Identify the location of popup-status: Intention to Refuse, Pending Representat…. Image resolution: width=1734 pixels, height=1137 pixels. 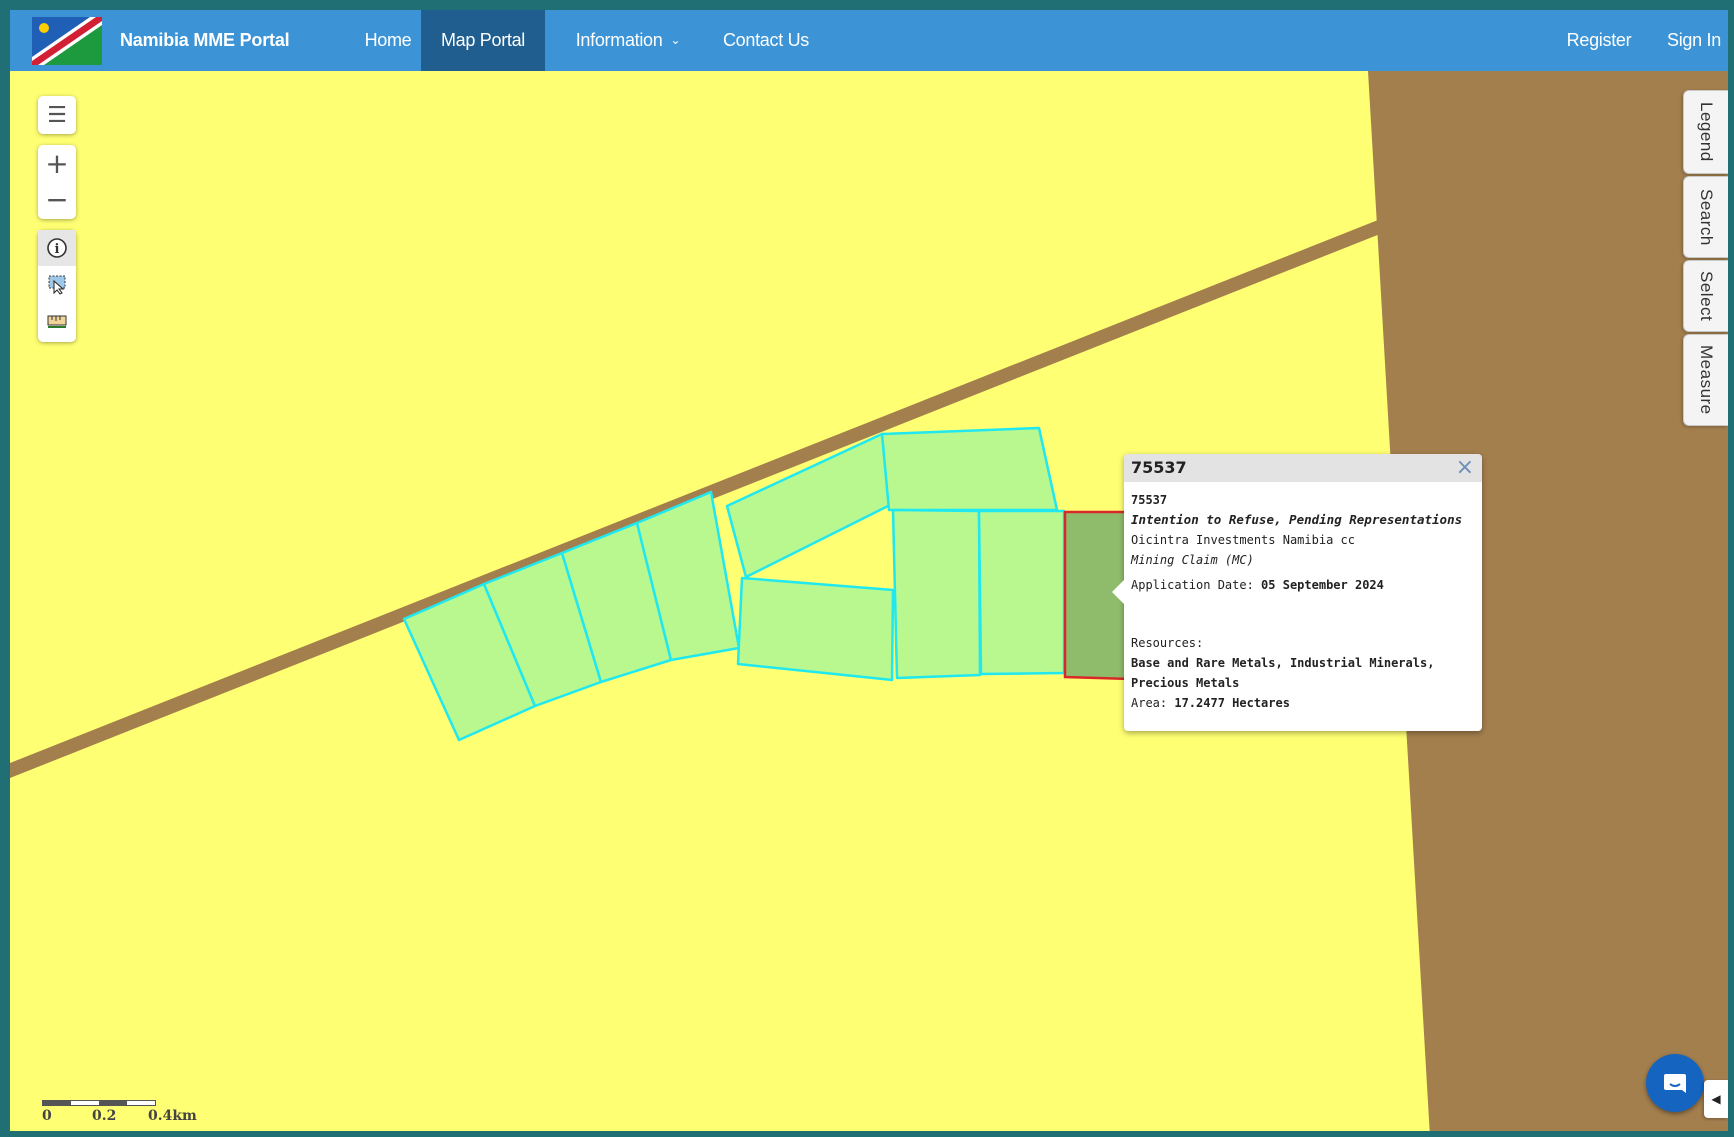
(1297, 519).